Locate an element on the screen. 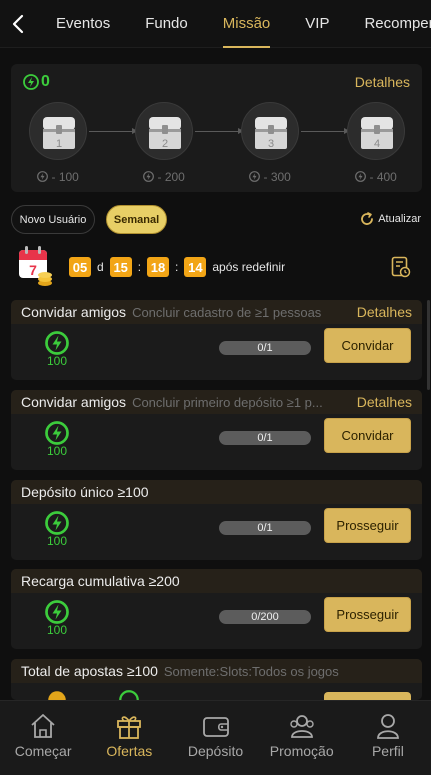 This screenshot has height=775, width=431. wallet-icon is located at coordinates (215, 727).